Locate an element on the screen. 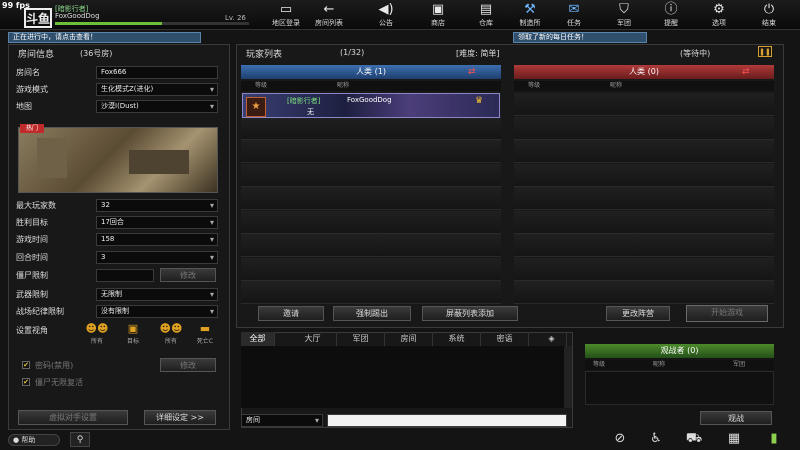 This screenshot has width=800, height=450. view-option-0: ☻☻ 所有 is located at coordinates (97, 336).